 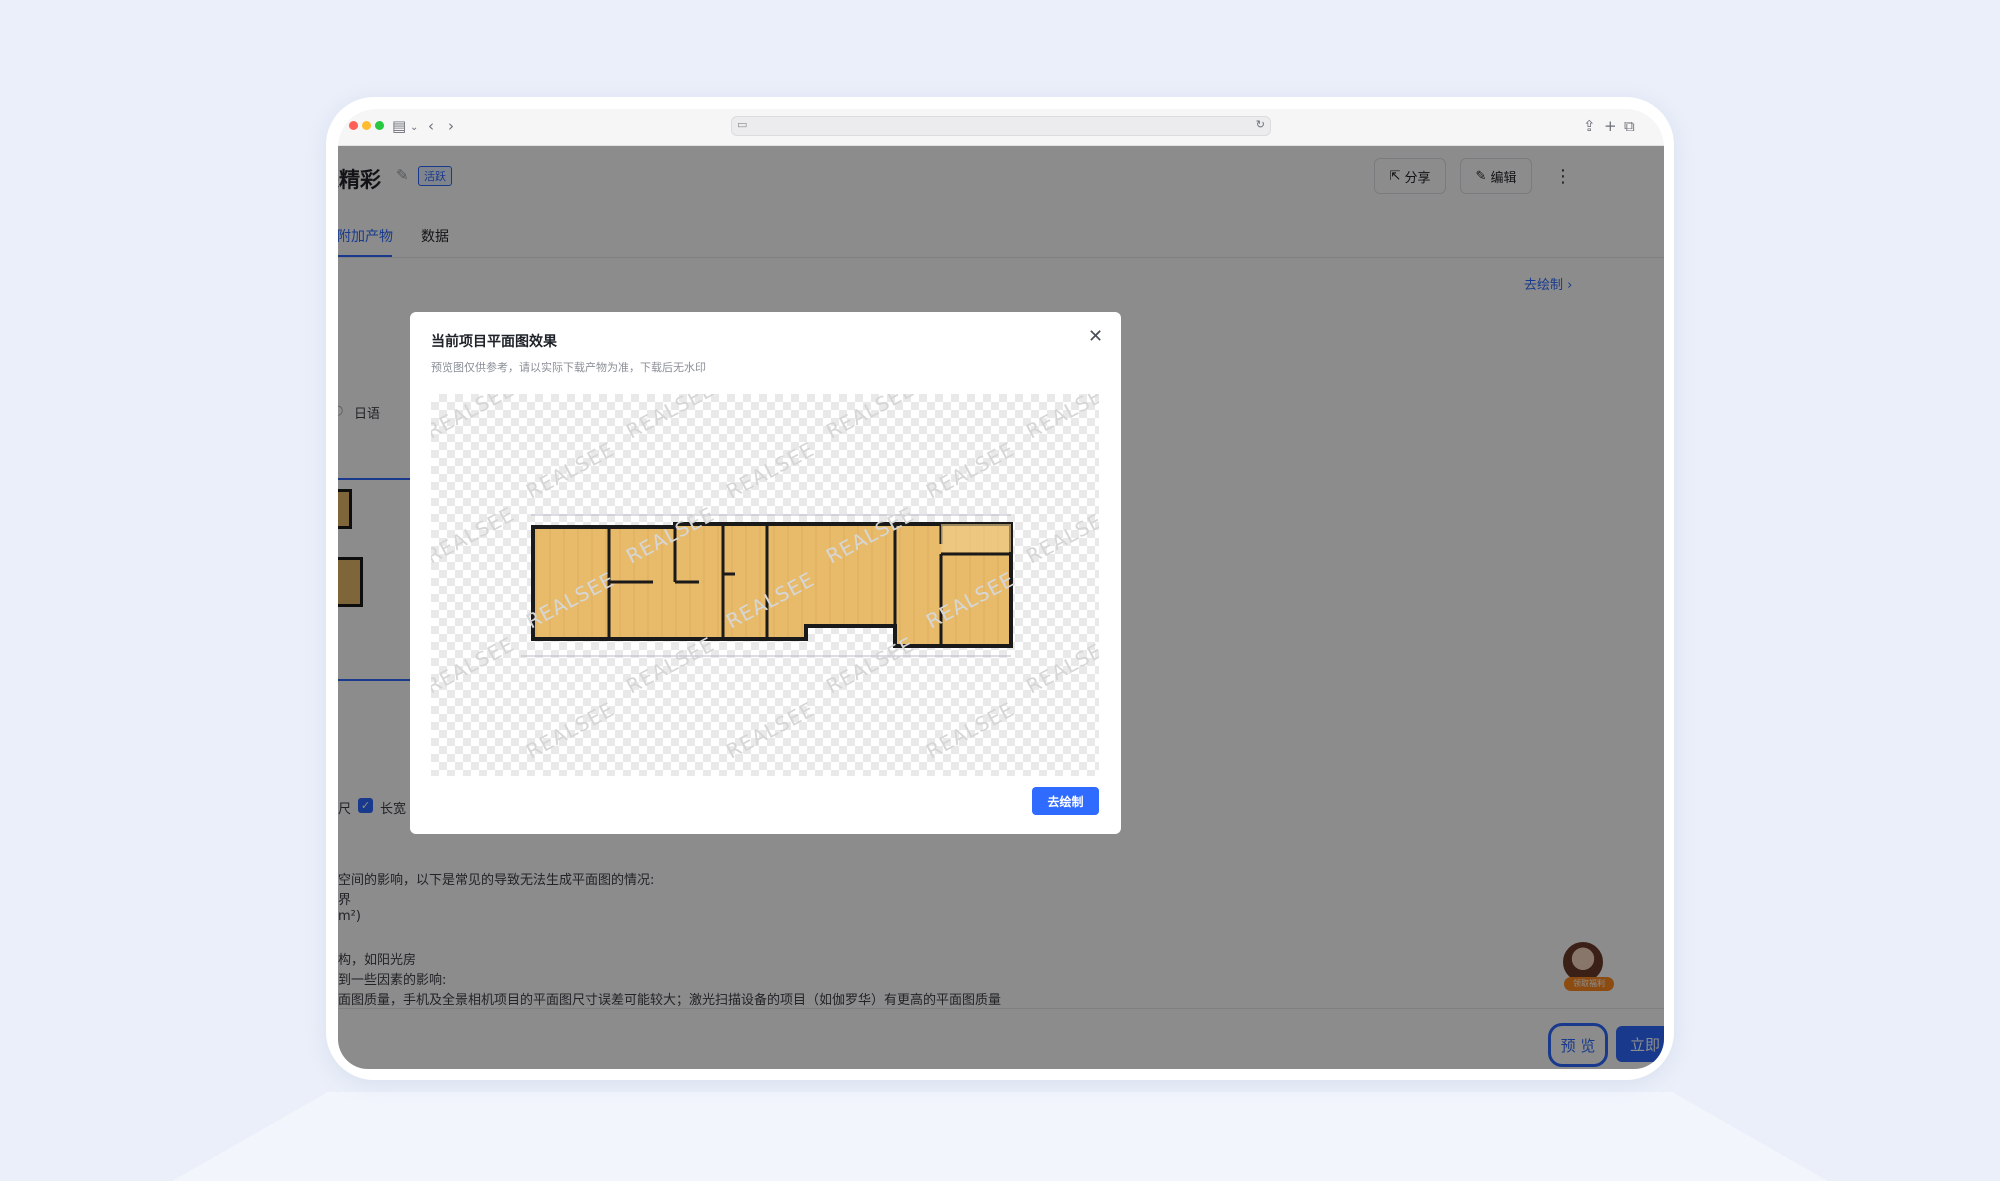 What do you see at coordinates (1000, 1136) in the screenshot?
I see `device-stand` at bounding box center [1000, 1136].